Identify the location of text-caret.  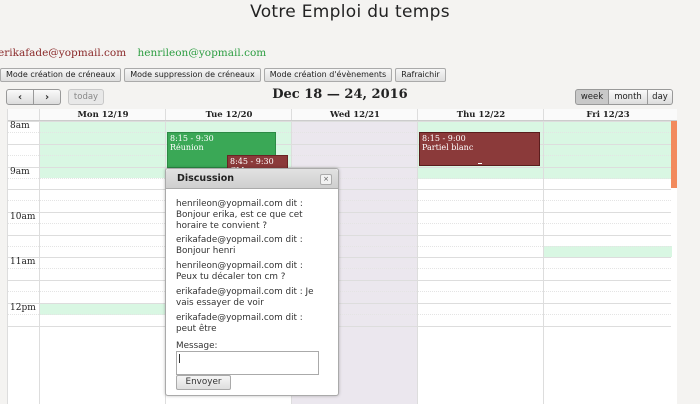
(179, 358).